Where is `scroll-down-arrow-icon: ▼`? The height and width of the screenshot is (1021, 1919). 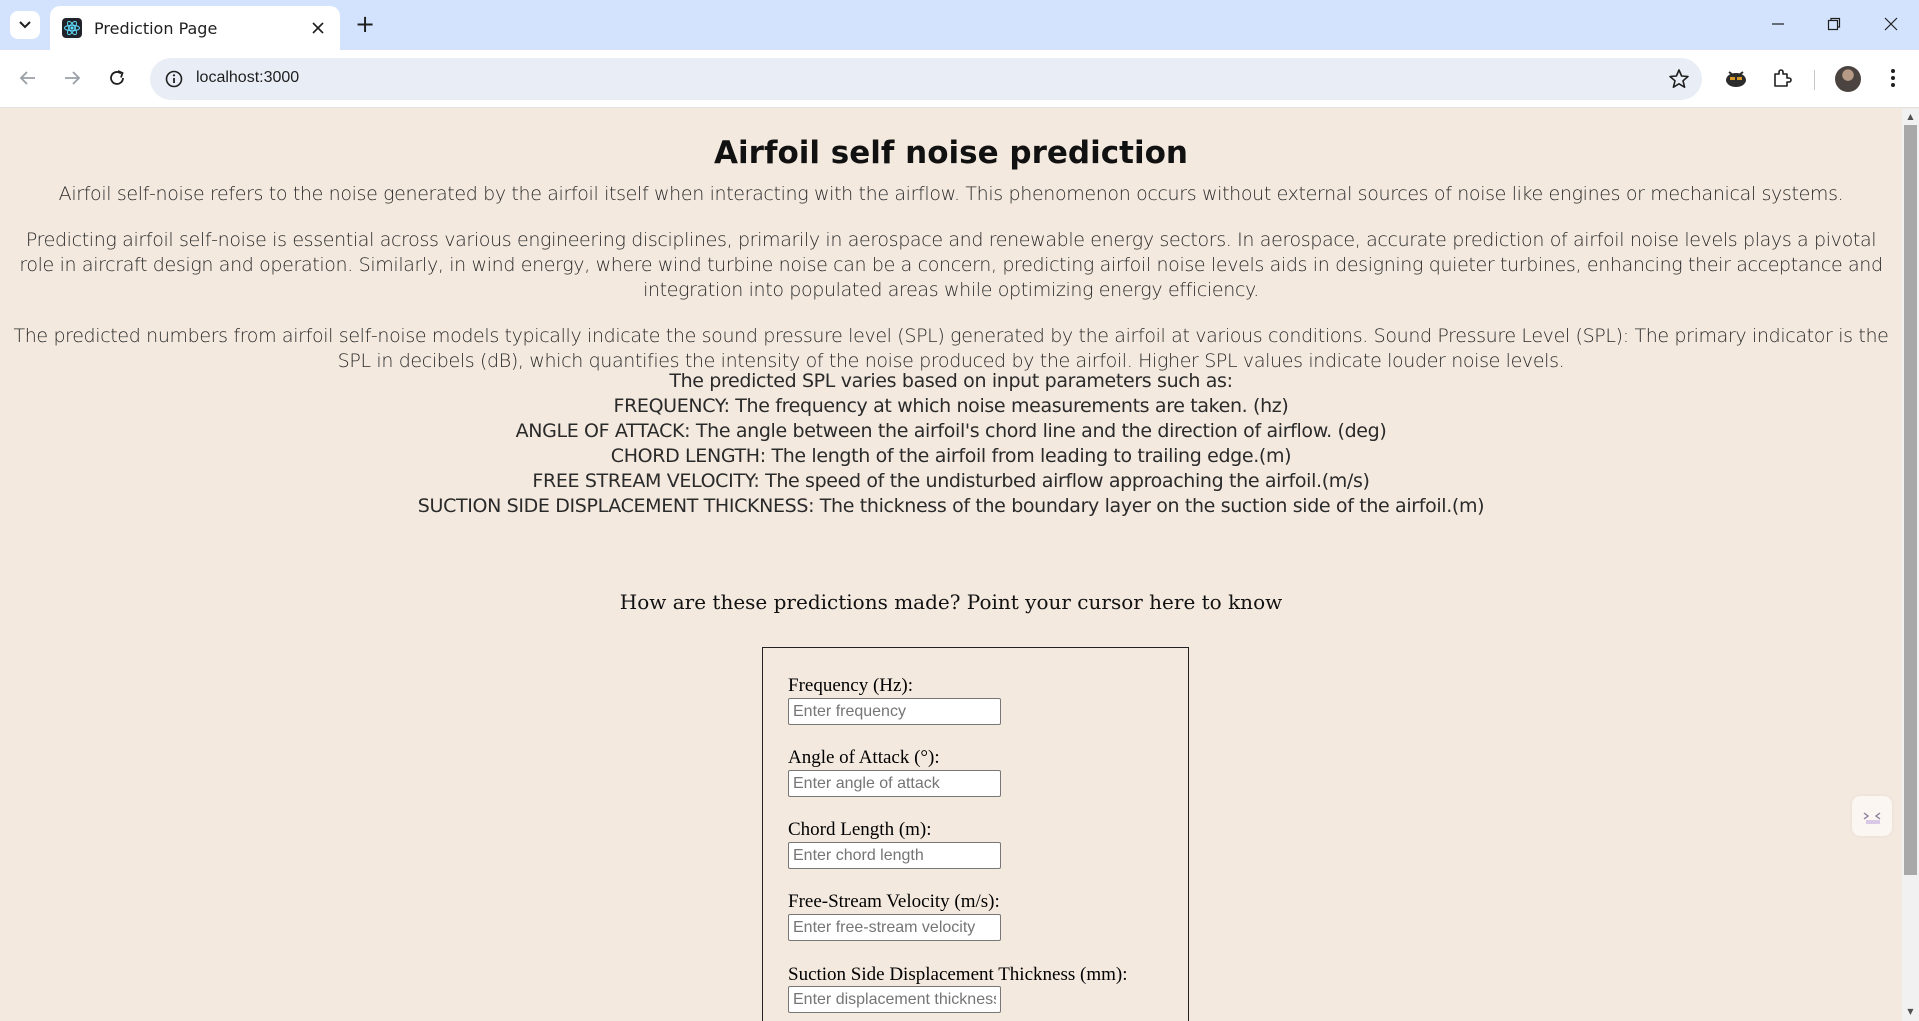 scroll-down-arrow-icon: ▼ is located at coordinates (1910, 1013).